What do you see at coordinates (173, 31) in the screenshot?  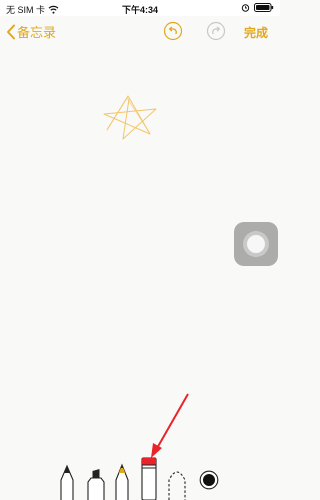 I see `undo-icon` at bounding box center [173, 31].